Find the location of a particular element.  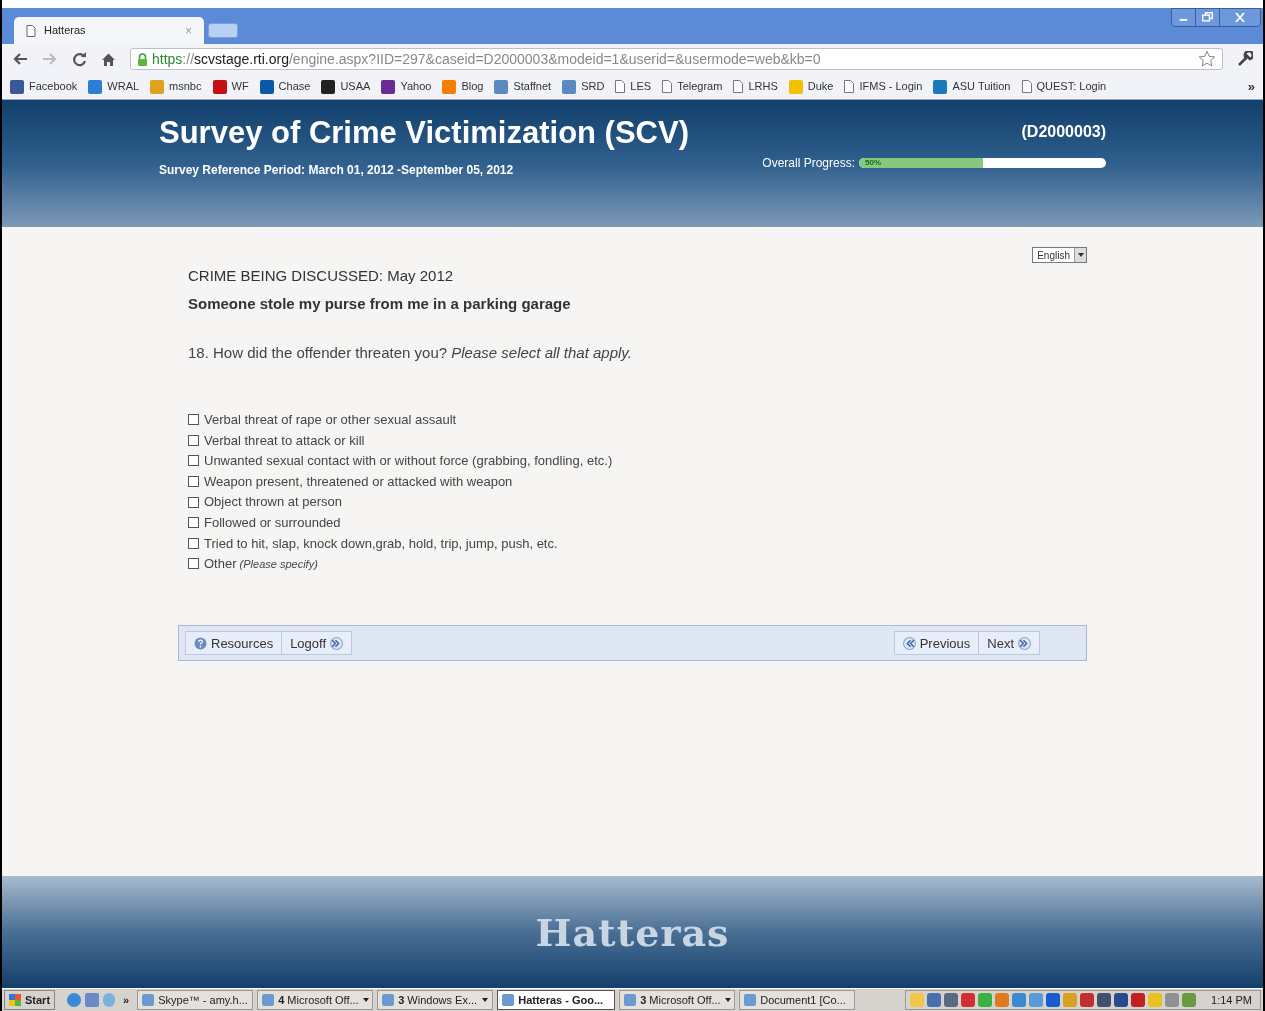

bookmark-item: Duke is located at coordinates (811, 86).